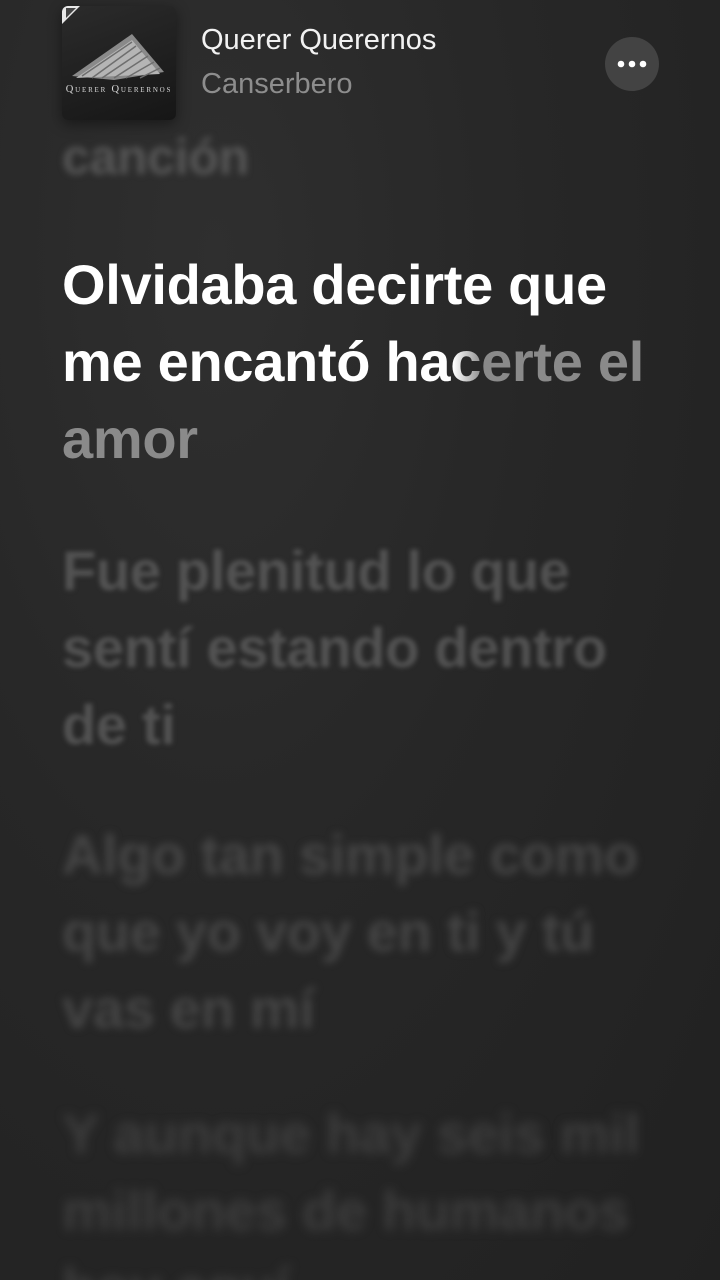 Image resolution: width=720 pixels, height=1280 pixels. I want to click on song-title: Querer Querernos, so click(318, 40).